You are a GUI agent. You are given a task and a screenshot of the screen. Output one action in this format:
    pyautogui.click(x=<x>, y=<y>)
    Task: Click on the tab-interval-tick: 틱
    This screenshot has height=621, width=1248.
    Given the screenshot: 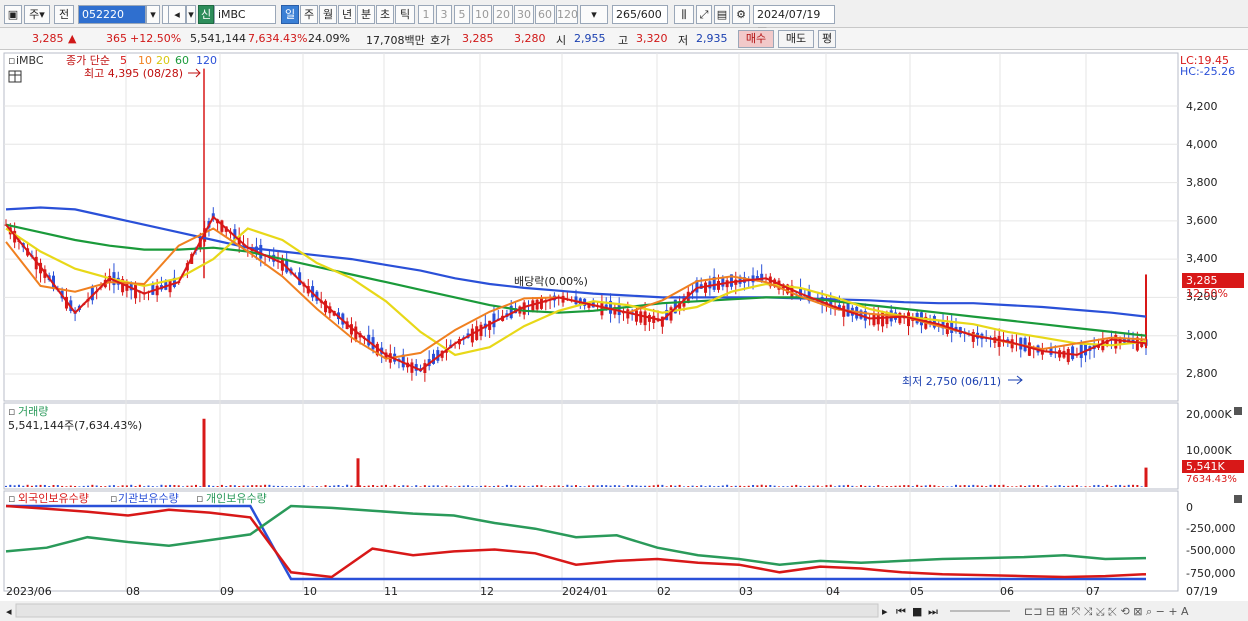 What is the action you would take?
    pyautogui.click(x=405, y=14)
    